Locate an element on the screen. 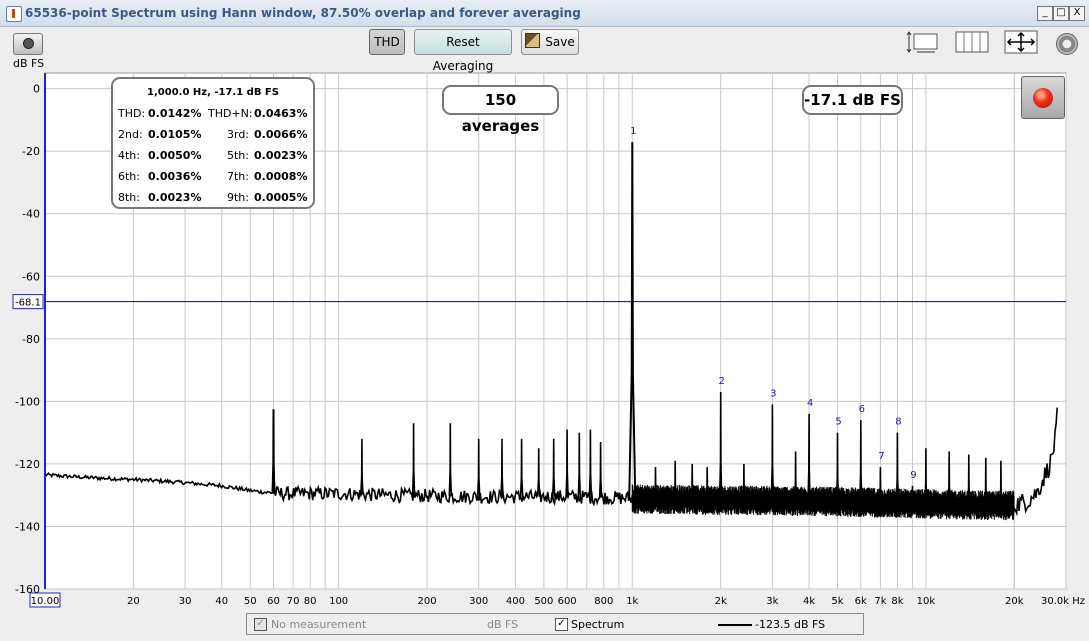  y-tick-label: -80 is located at coordinates (31, 339).